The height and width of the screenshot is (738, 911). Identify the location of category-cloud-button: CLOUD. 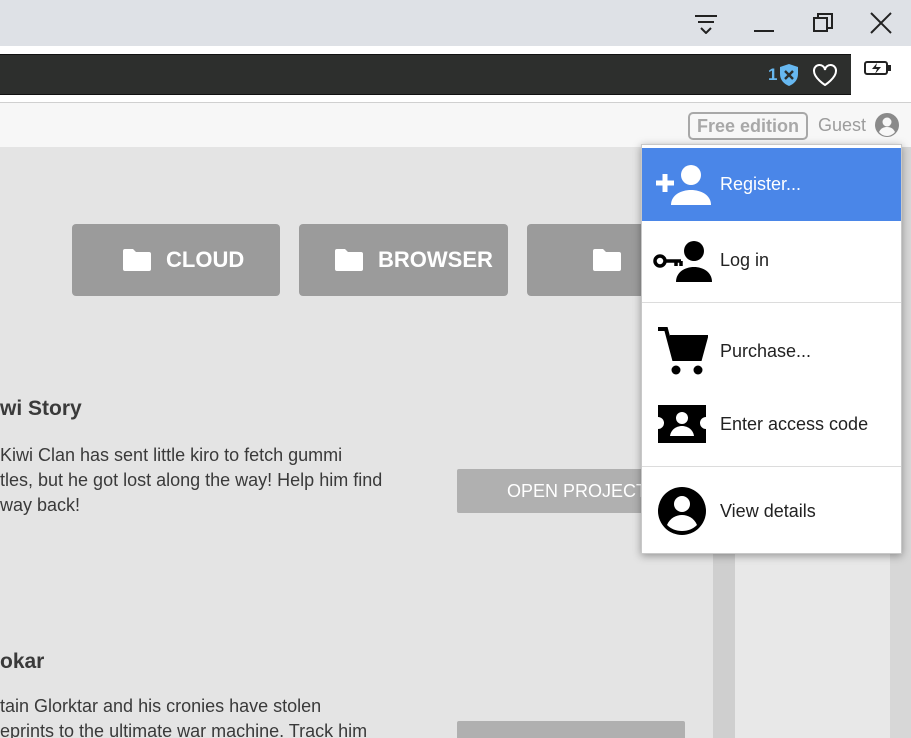
(176, 260).